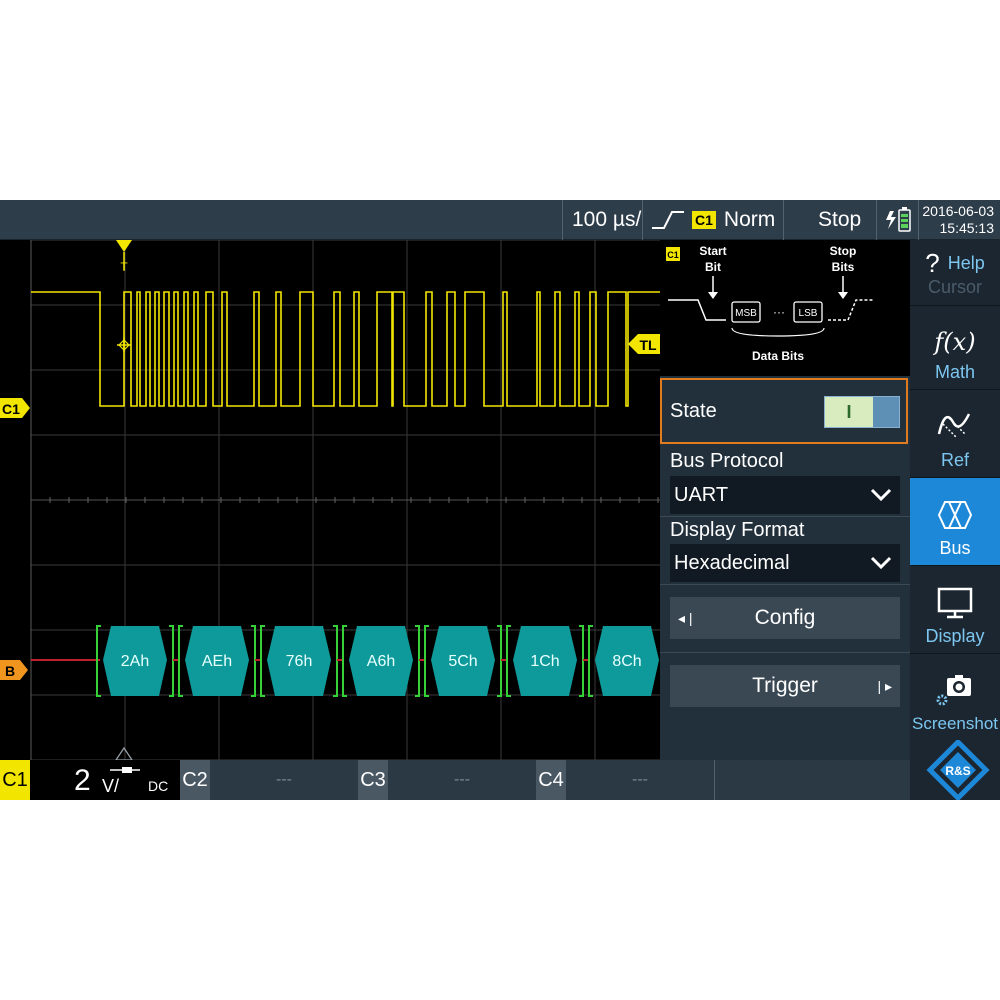  Describe the element at coordinates (373, 780) in the screenshot. I see `c3-tag: C3` at that location.